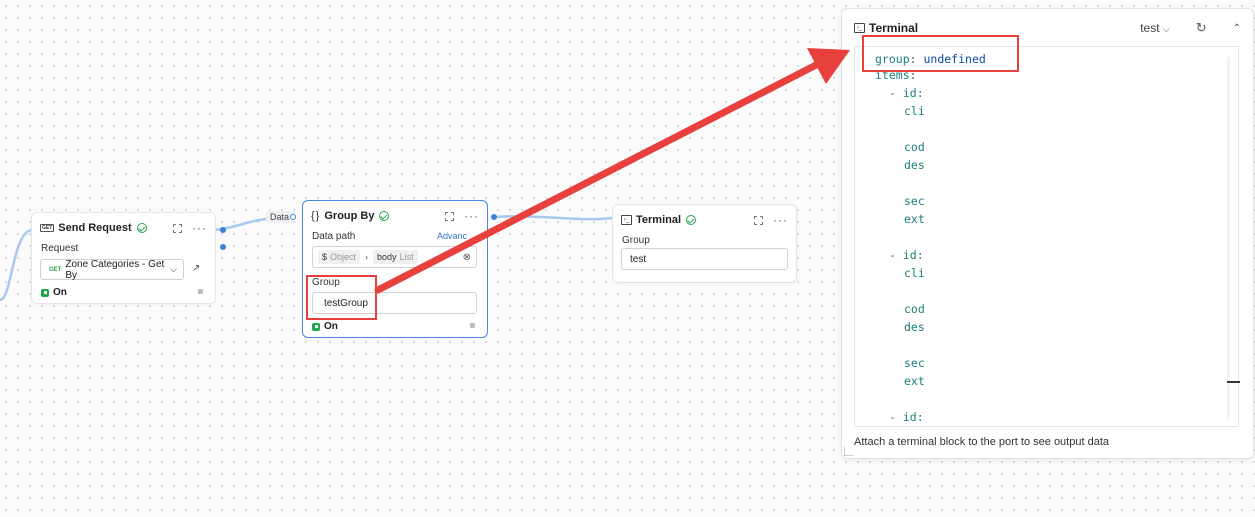  I want to click on path-chip-root-label: $, so click(325, 257).